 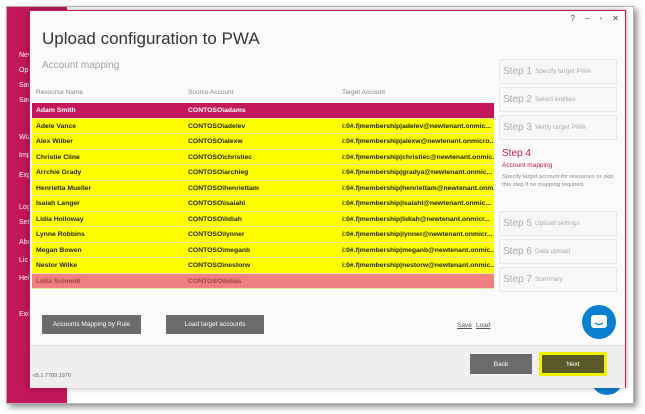 I want to click on step-number: Step 3, so click(x=517, y=127).